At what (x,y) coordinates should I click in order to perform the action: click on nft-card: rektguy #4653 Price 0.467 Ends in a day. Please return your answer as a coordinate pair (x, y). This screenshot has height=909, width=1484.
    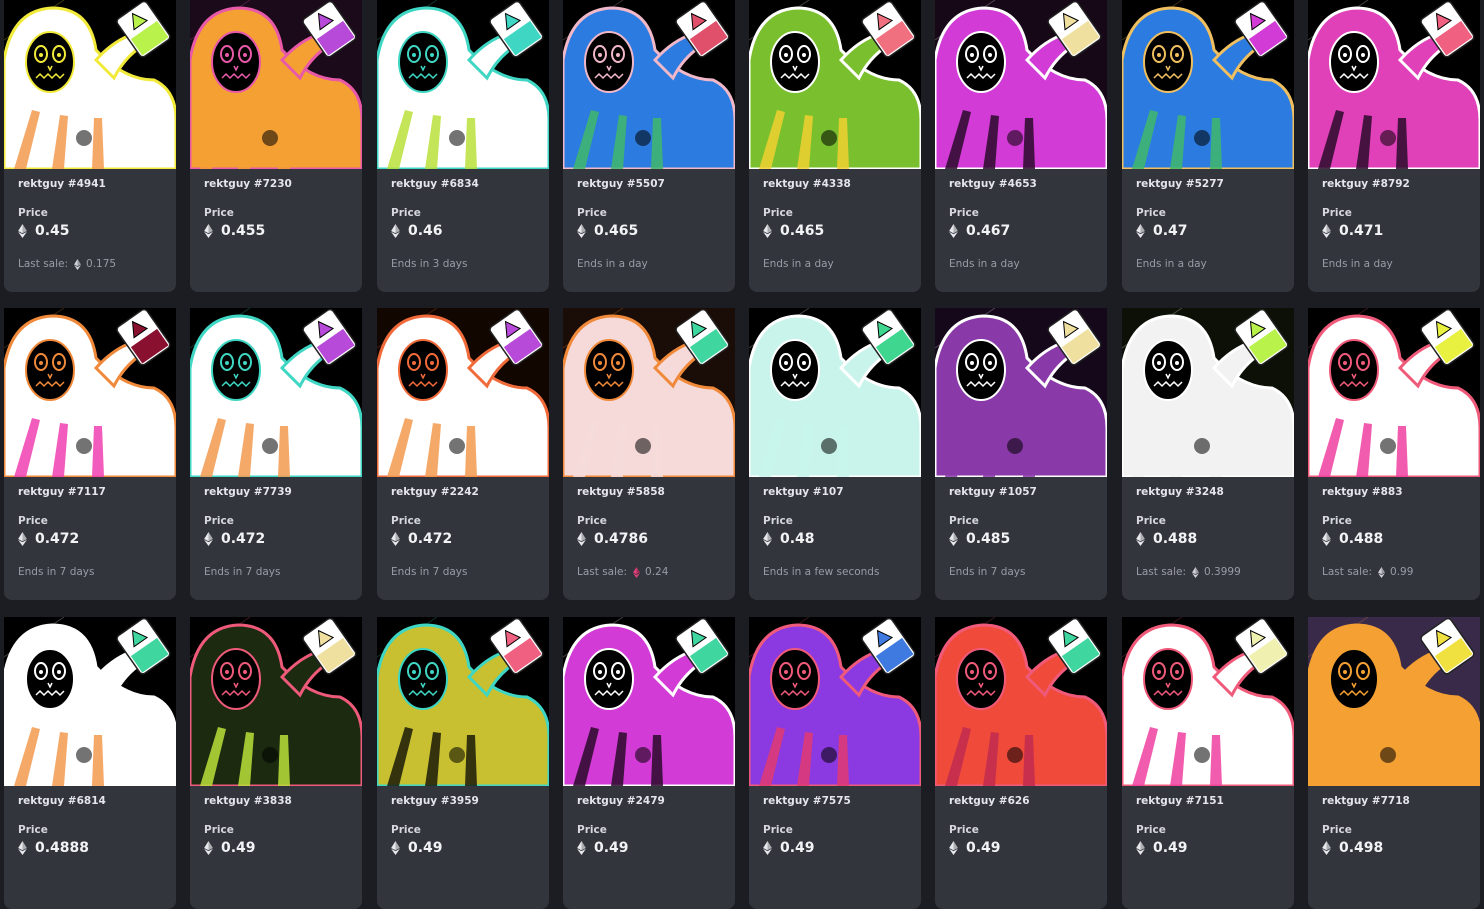
    Looking at the image, I should click on (1021, 146).